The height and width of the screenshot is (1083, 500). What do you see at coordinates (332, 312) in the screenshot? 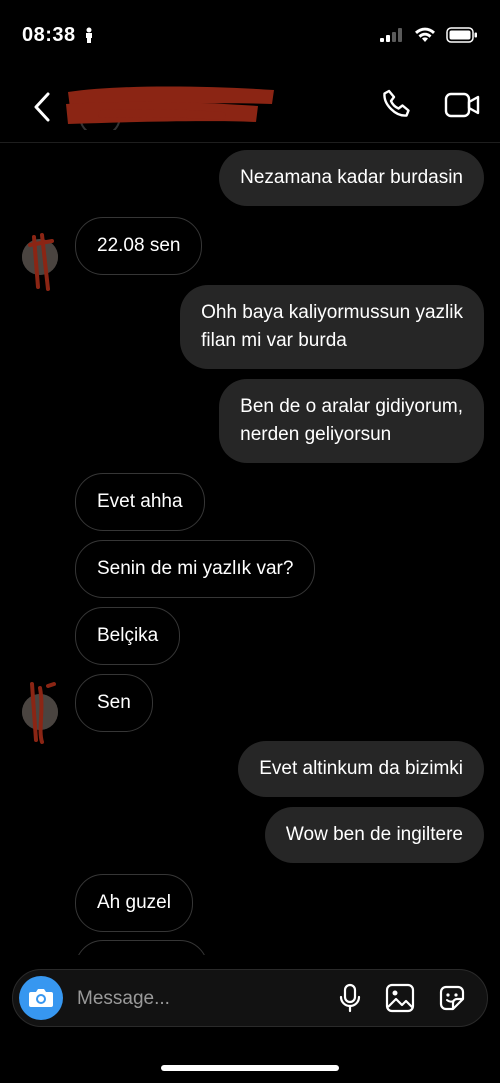
I see `message-line: Ohh baya kaliyormussun yazlik` at bounding box center [332, 312].